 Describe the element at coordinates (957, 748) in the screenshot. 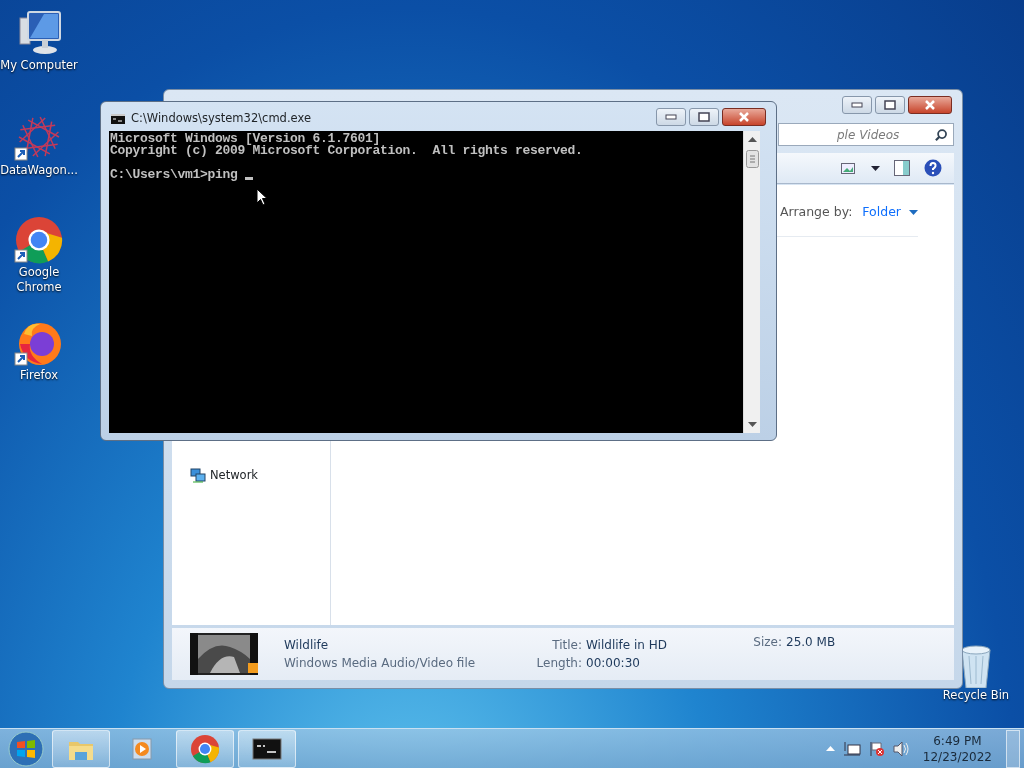

I see `clock: 6:49 PM 12/23/2022` at that location.